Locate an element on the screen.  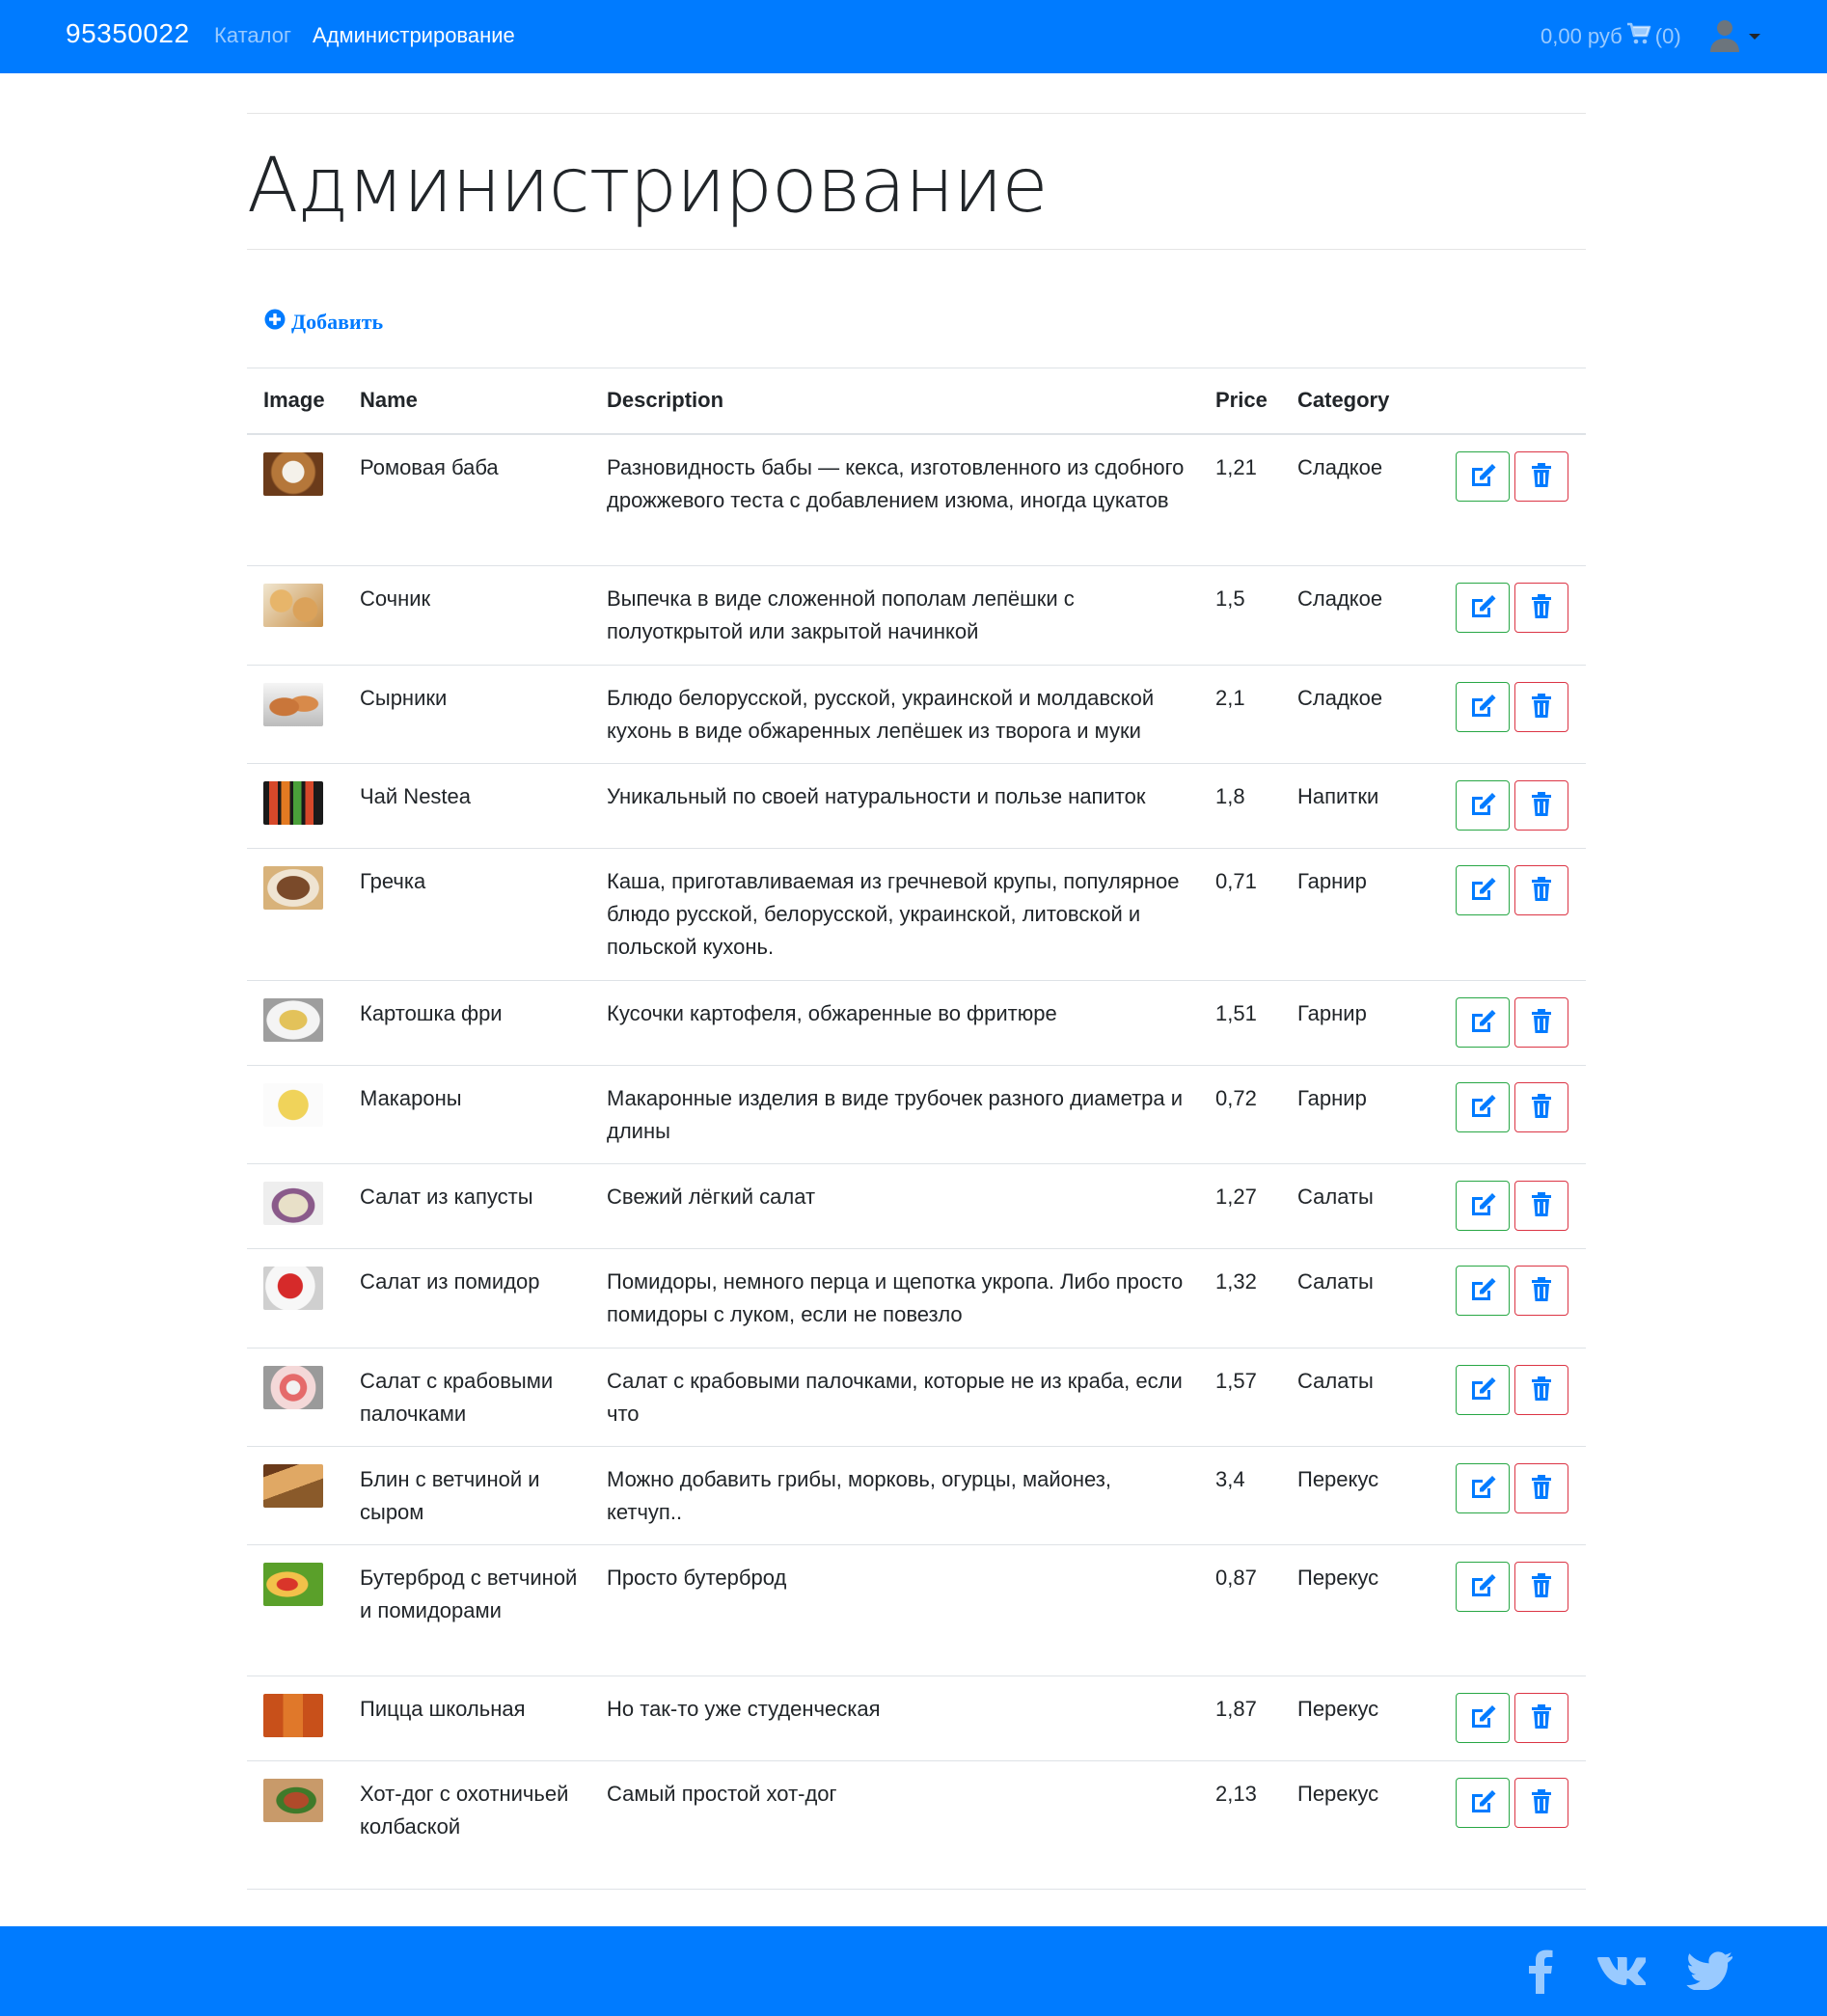
header-description: Description is located at coordinates (665, 400).